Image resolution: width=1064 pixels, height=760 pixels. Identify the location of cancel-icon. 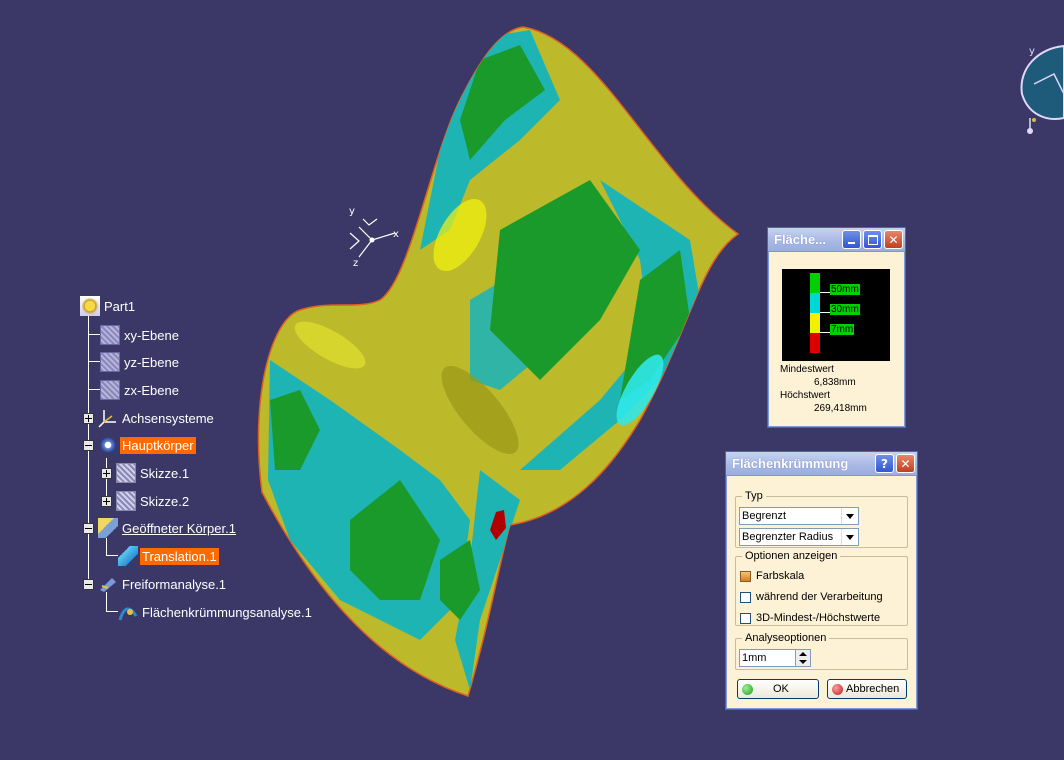
(837, 689).